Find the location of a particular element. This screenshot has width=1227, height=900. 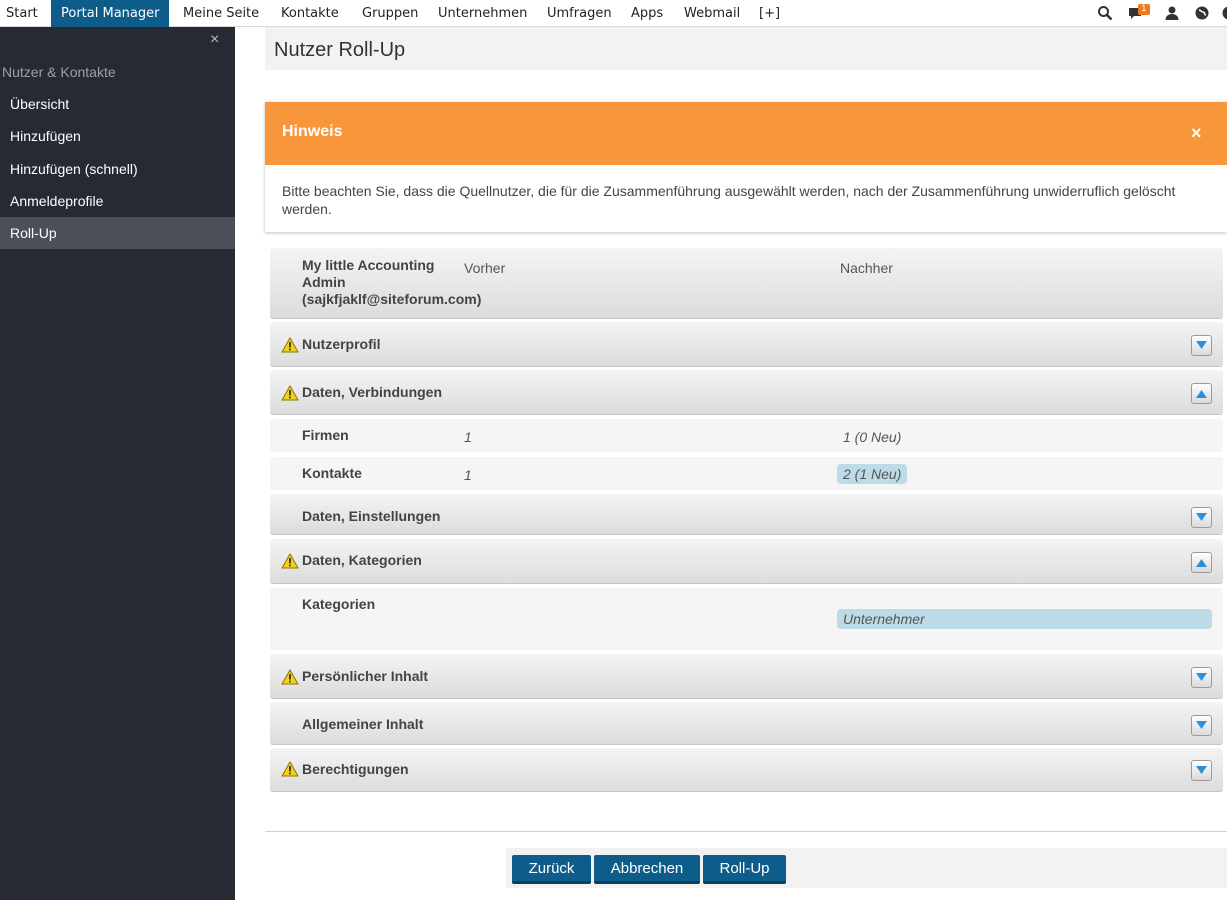

section-label: Daten, Kategorien is located at coordinates (362, 560).